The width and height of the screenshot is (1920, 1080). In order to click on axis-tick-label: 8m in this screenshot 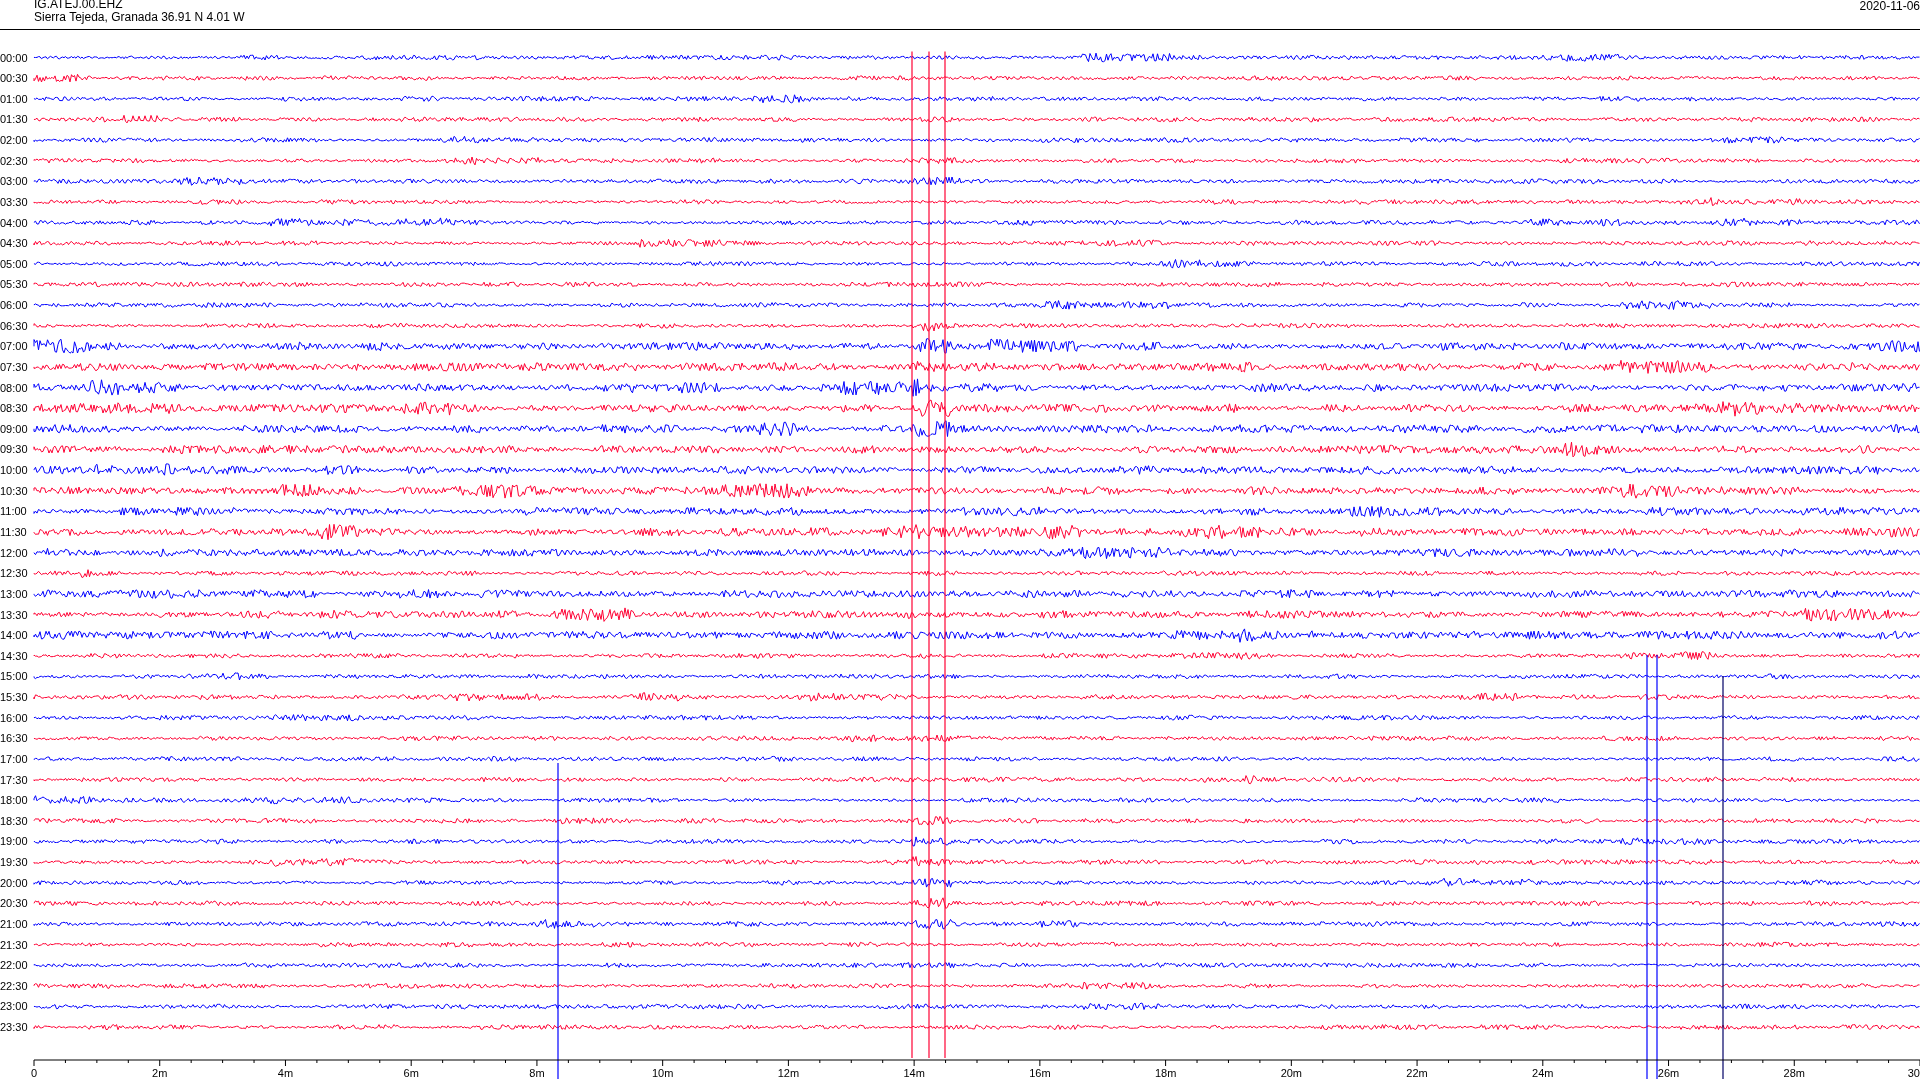, I will do `click(537, 1073)`.